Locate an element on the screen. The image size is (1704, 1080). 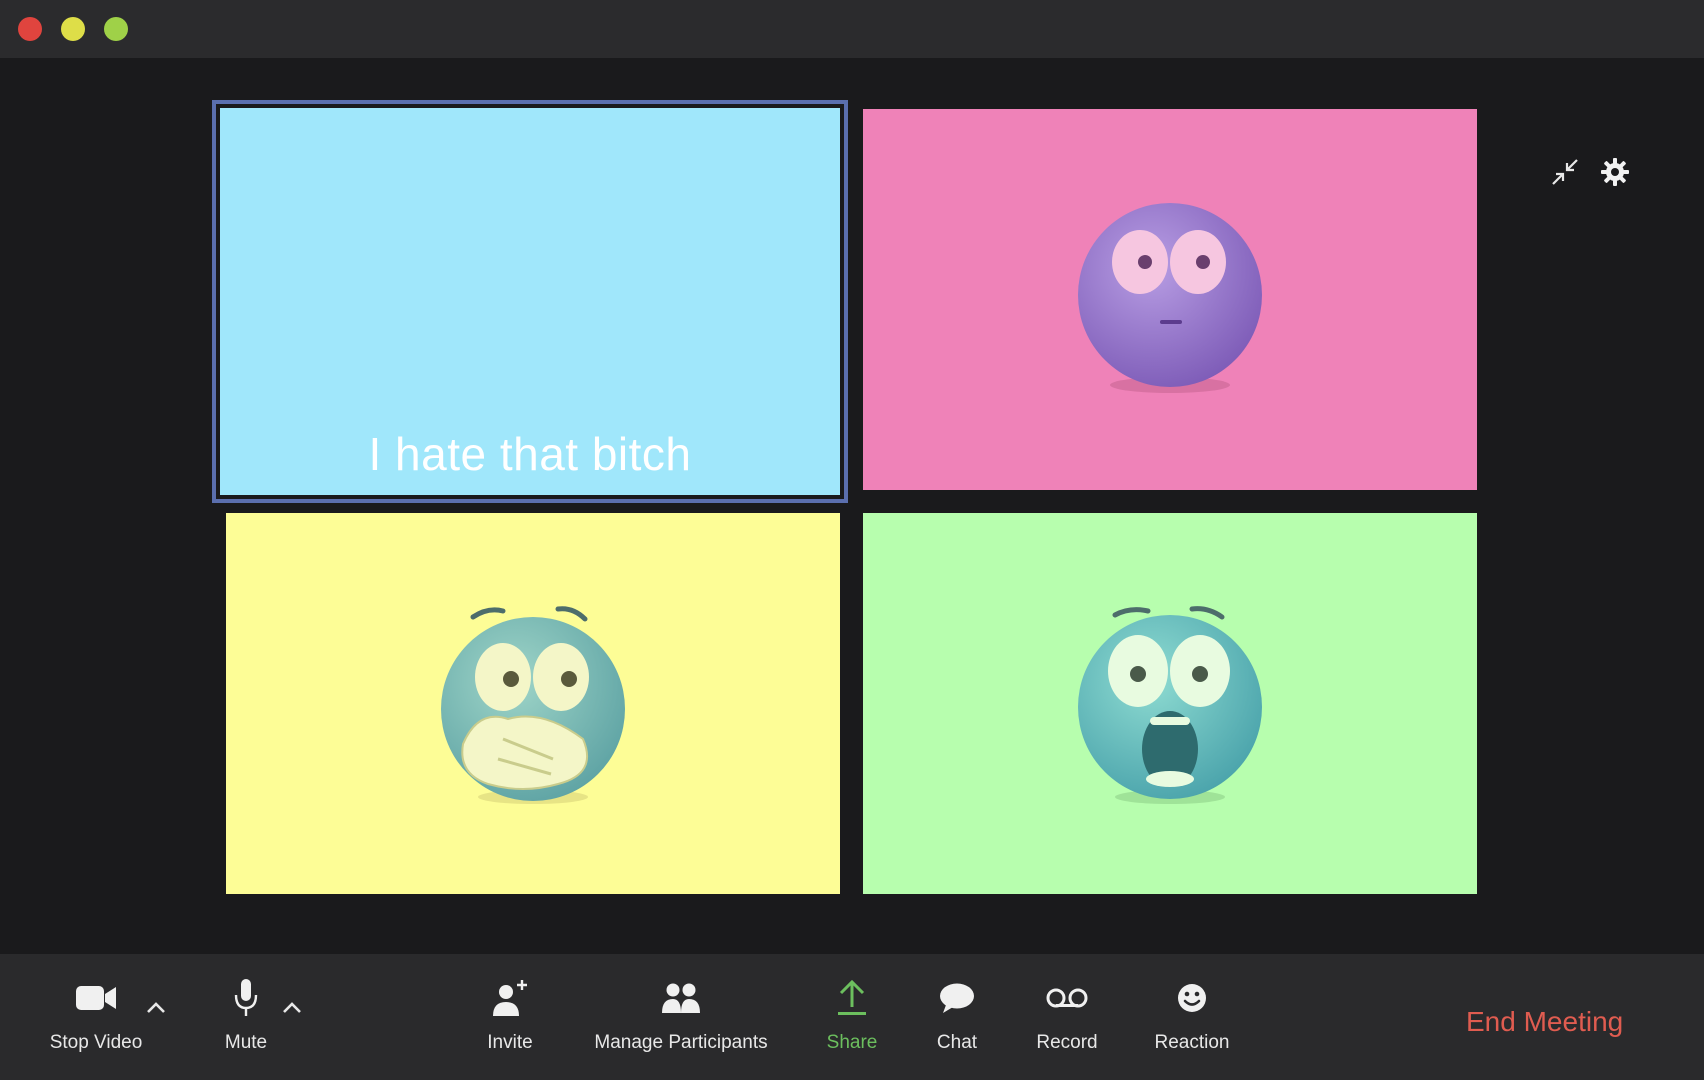
share-upload-arrow-icon is located at coordinates (852, 997).